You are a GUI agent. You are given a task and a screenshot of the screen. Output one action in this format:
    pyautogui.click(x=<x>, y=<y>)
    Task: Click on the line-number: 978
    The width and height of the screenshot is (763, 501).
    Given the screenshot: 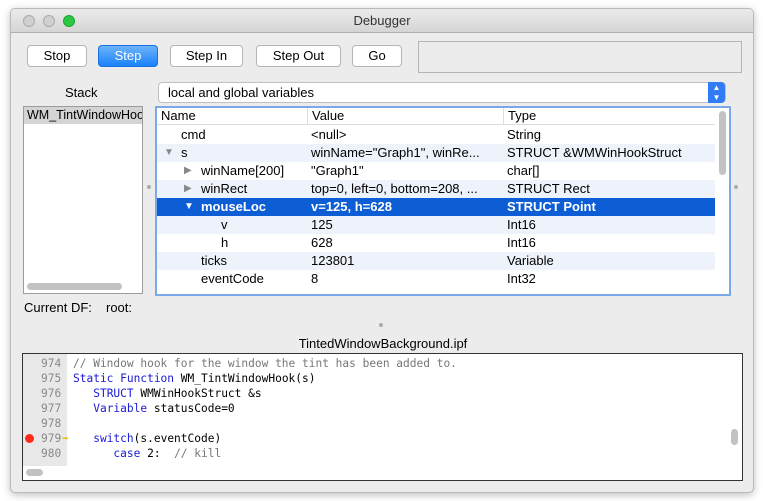 What is the action you would take?
    pyautogui.click(x=51, y=423)
    